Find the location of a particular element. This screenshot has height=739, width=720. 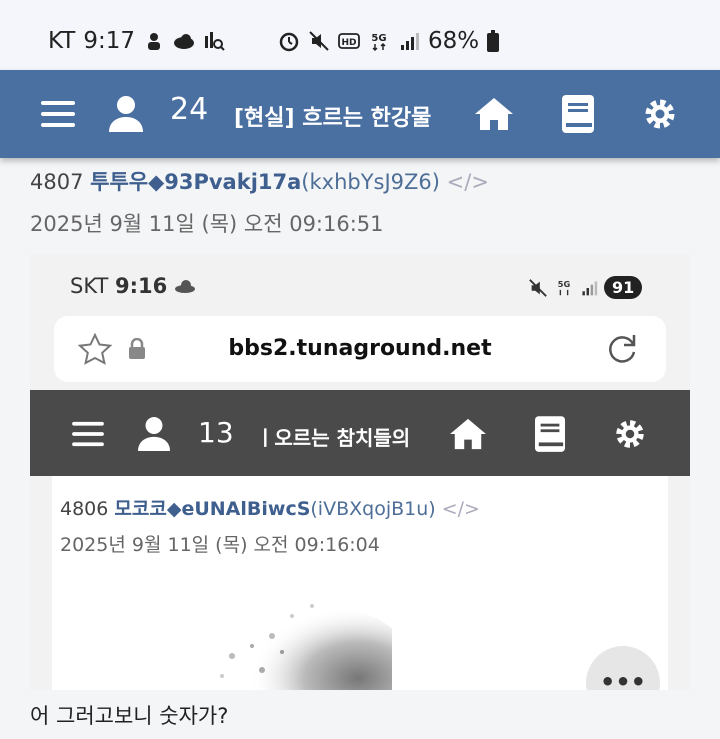

status-right: HD 5G 68% is located at coordinates (389, 41).